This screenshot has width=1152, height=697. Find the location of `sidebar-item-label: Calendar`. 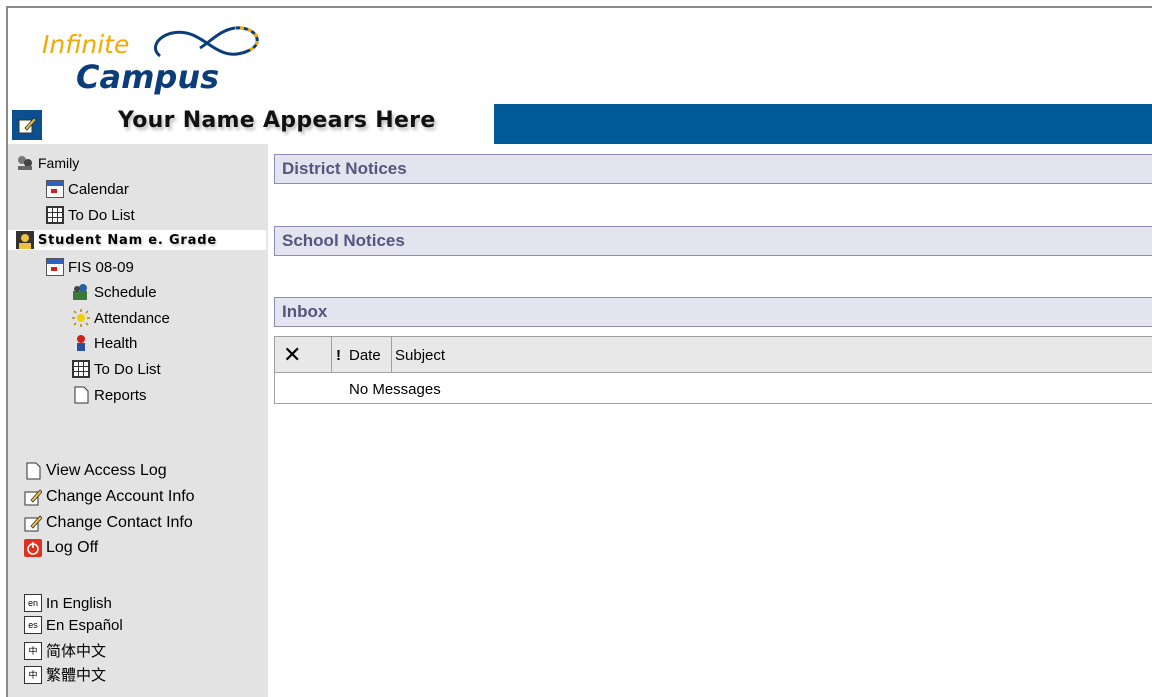

sidebar-item-label: Calendar is located at coordinates (98, 189).